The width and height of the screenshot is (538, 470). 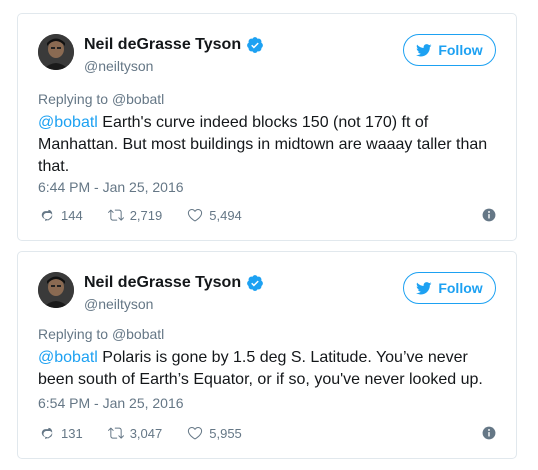 I want to click on reply-button: 144, so click(x=60, y=215).